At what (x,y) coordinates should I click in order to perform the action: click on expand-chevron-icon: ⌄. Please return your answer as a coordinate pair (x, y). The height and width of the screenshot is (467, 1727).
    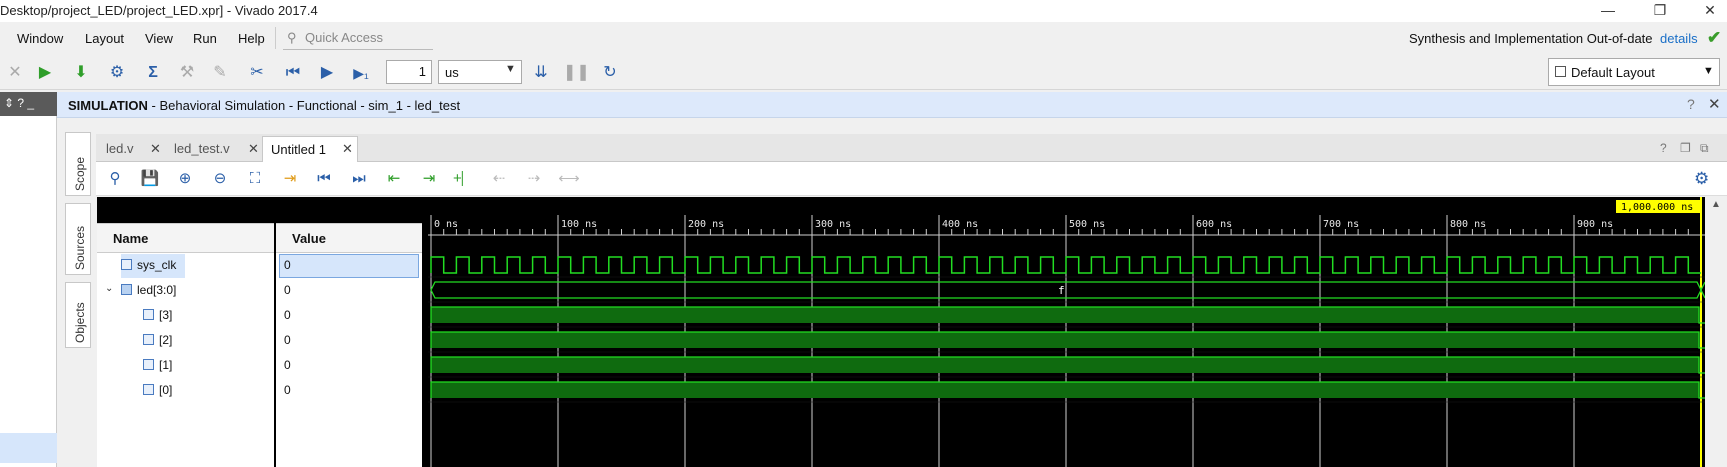
    Looking at the image, I should click on (109, 288).